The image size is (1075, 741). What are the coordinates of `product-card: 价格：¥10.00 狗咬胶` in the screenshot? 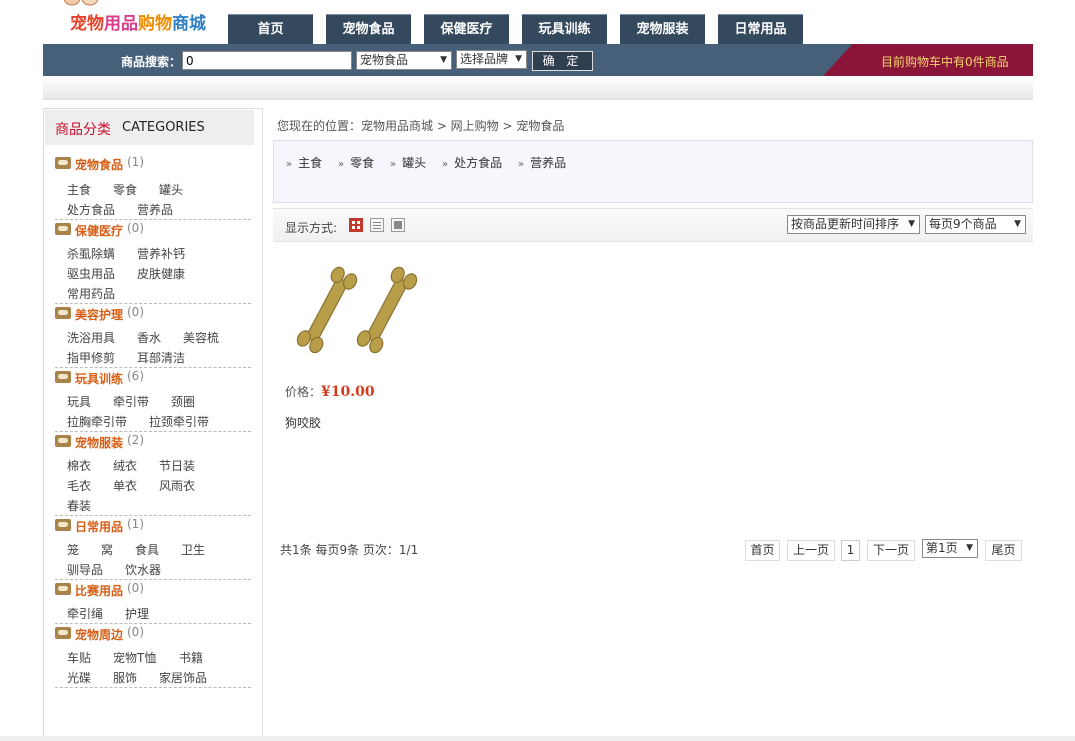 It's located at (353, 348).